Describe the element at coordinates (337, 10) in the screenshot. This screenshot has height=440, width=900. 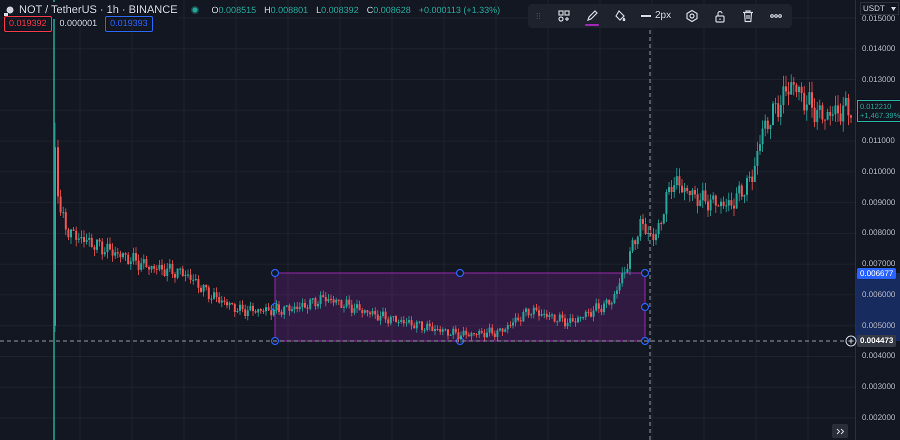
I see `ohlc-value: L0.008392` at that location.